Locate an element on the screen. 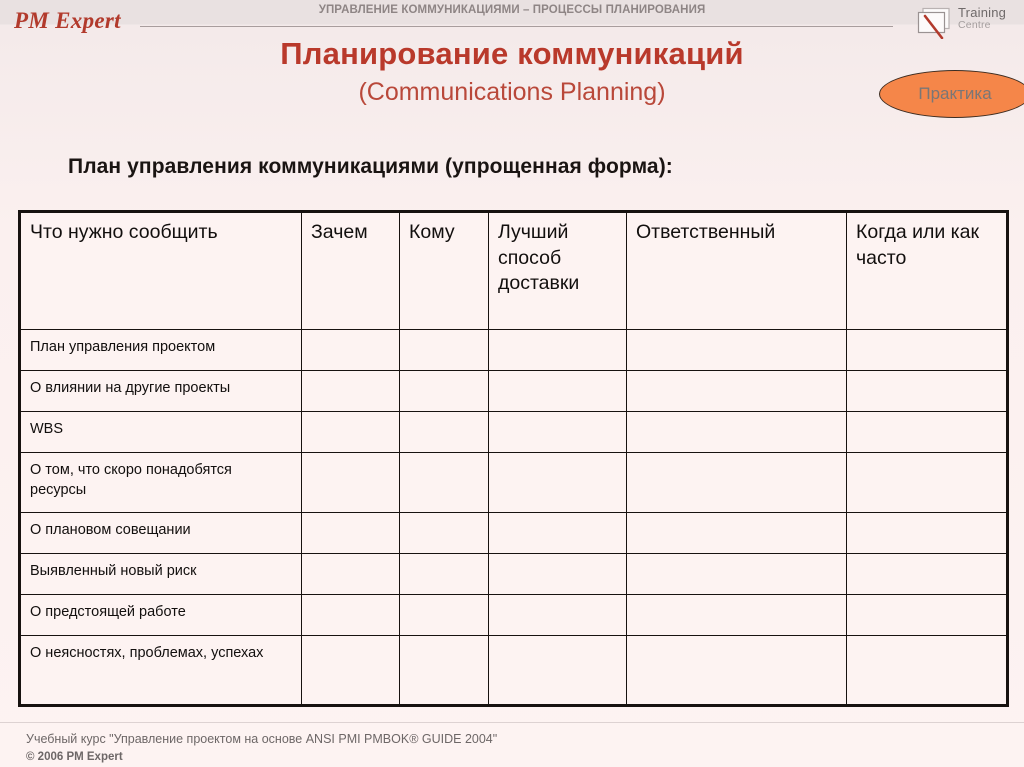  table-row: Выявленный новый риск is located at coordinates (513, 574).